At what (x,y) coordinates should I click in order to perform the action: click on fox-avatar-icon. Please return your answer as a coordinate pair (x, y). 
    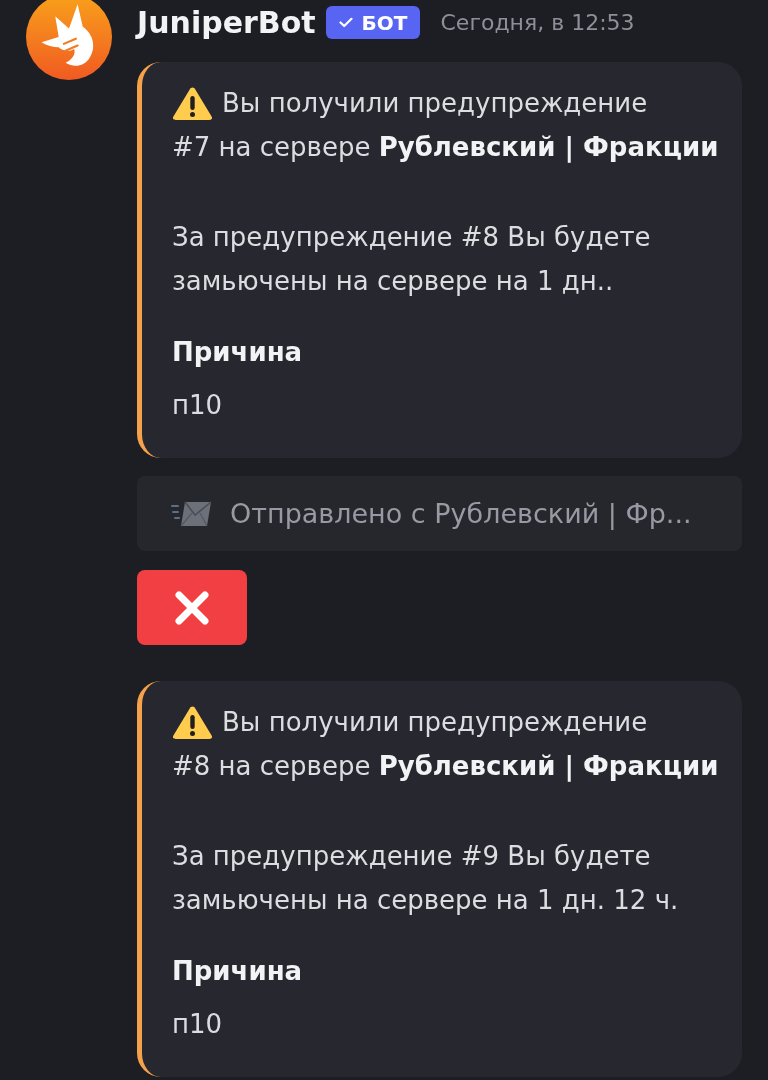
    Looking at the image, I should click on (69, 40).